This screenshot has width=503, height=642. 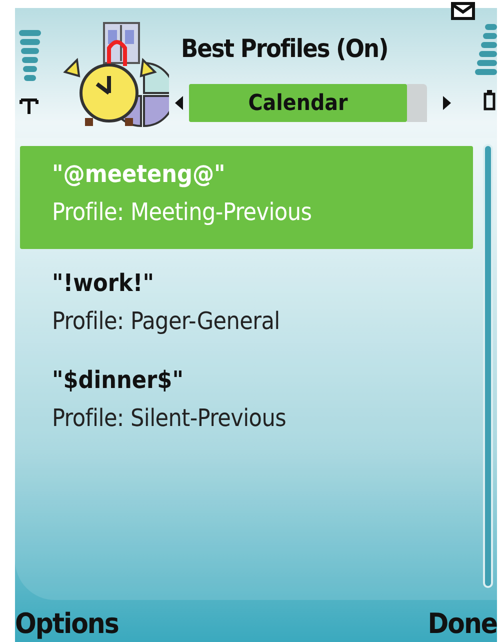 What do you see at coordinates (447, 103) in the screenshot?
I see `right-arrow-icon` at bounding box center [447, 103].